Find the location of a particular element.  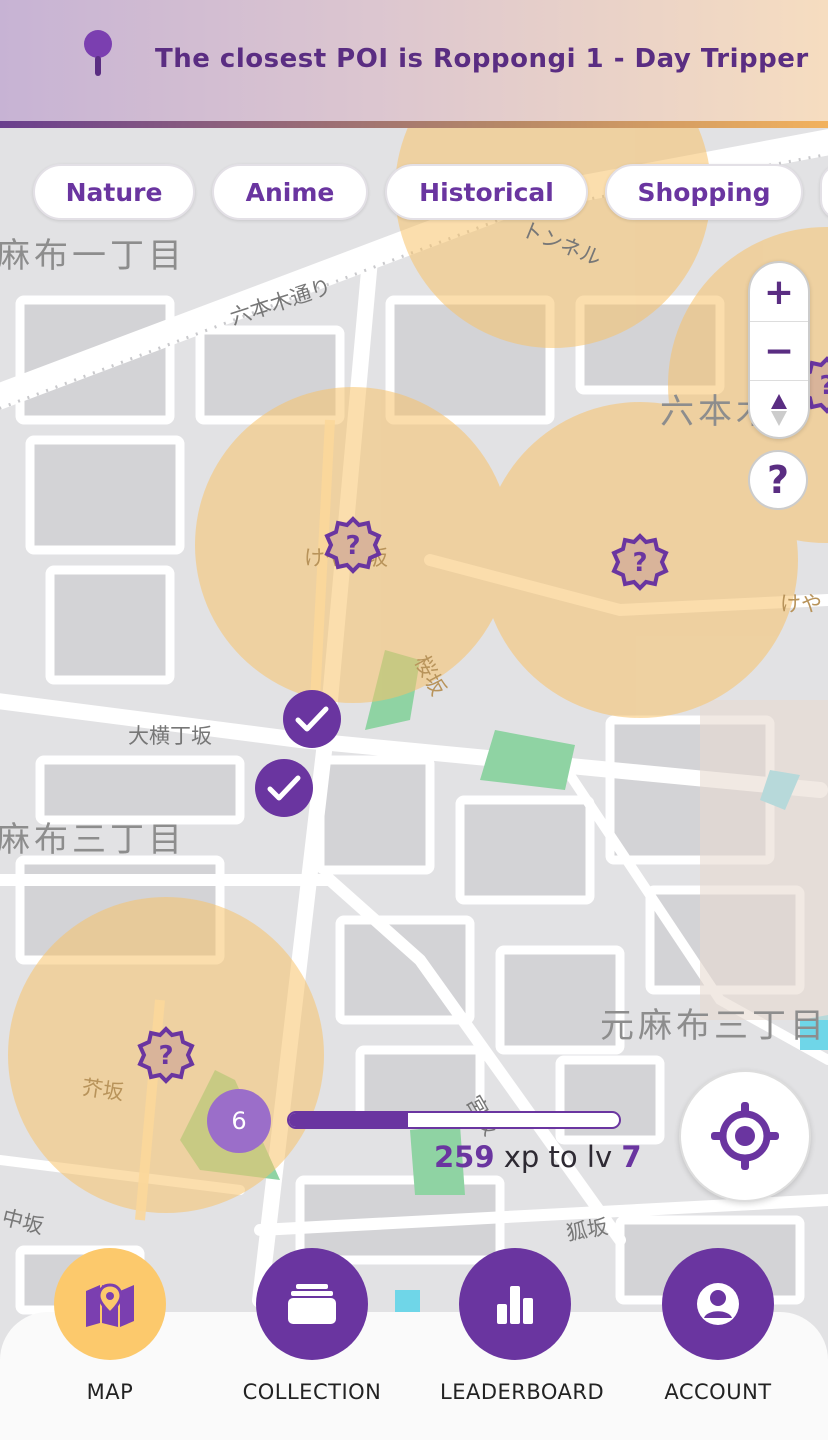

filter-chip-historical: Historical is located at coordinates (486, 192).